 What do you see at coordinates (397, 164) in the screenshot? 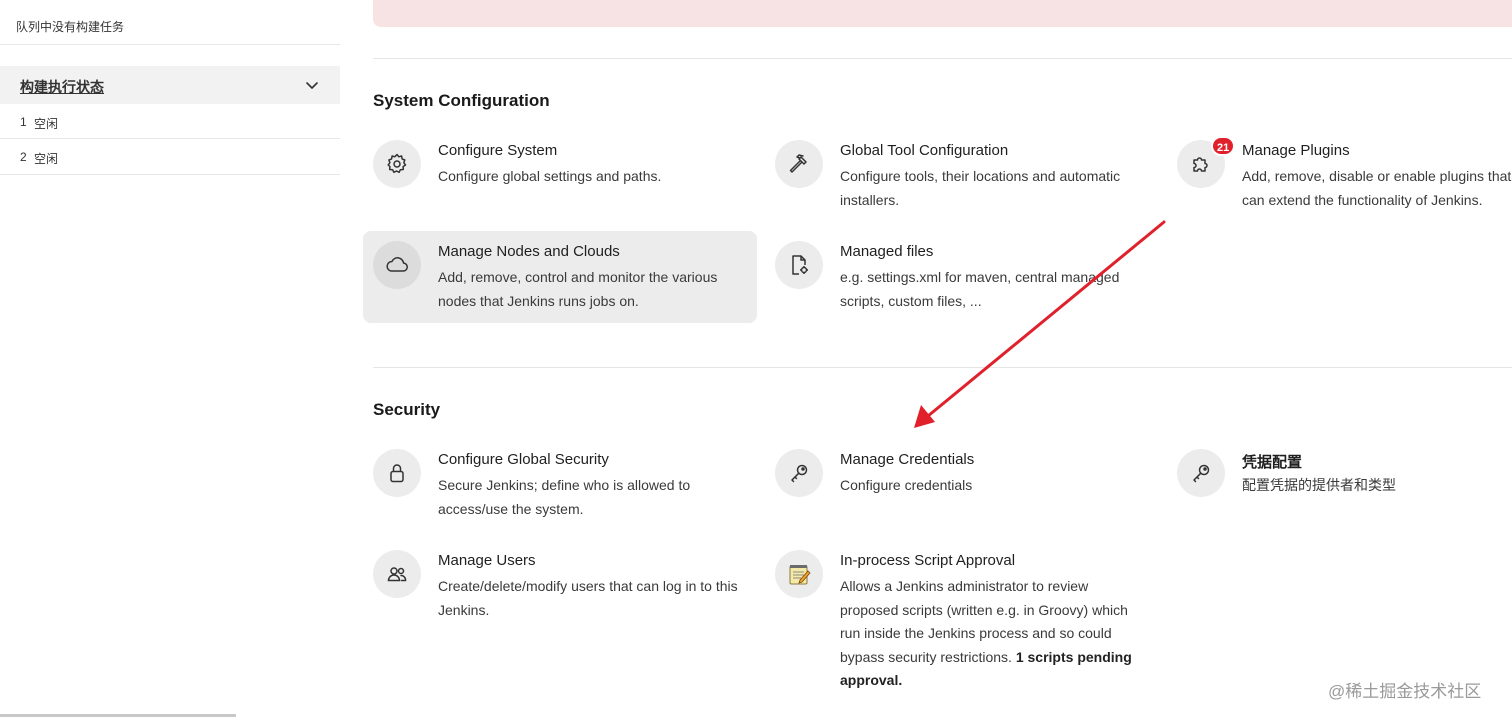
I see `gear-icon` at bounding box center [397, 164].